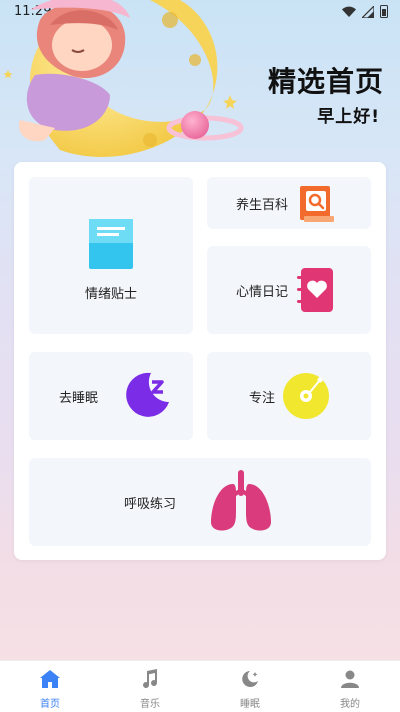  I want to click on search-book-icon, so click(317, 204).